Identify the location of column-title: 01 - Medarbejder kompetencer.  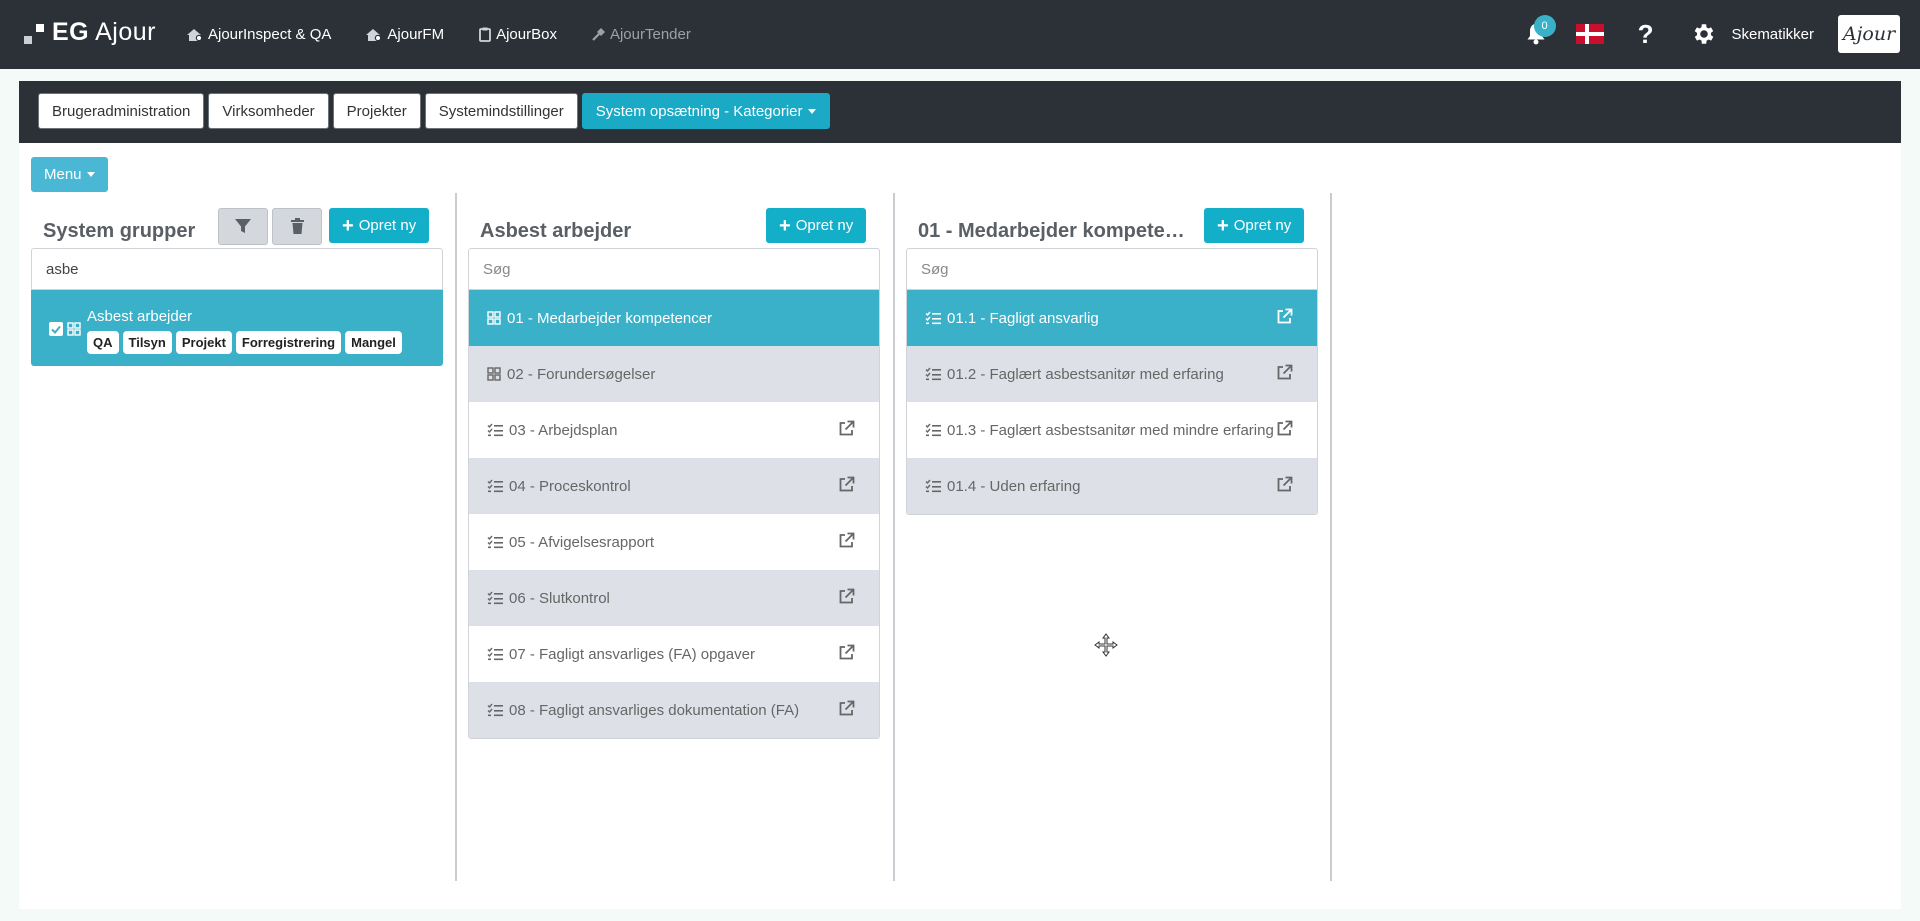
(1053, 231).